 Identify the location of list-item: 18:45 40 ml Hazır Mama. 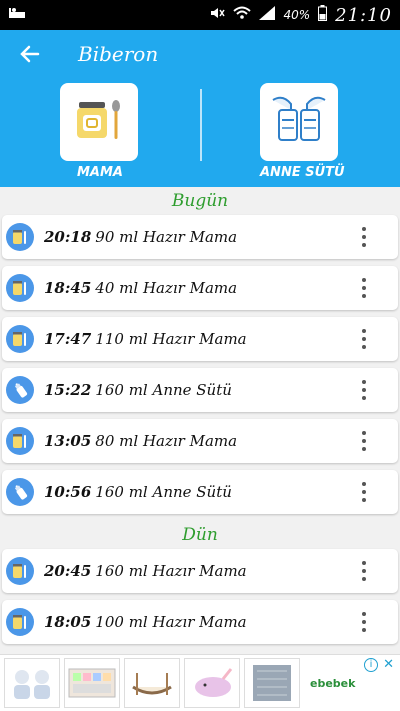
(200, 288).